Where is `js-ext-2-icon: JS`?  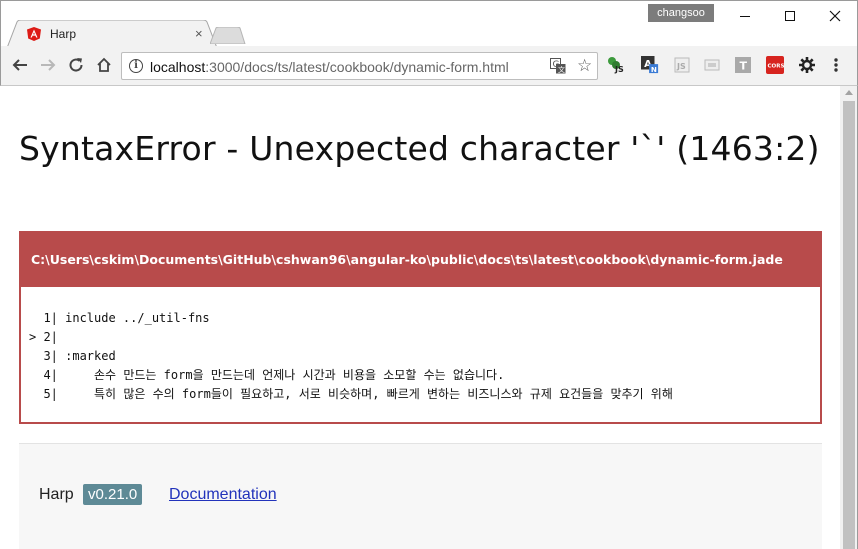 js-ext-2-icon: JS is located at coordinates (682, 65).